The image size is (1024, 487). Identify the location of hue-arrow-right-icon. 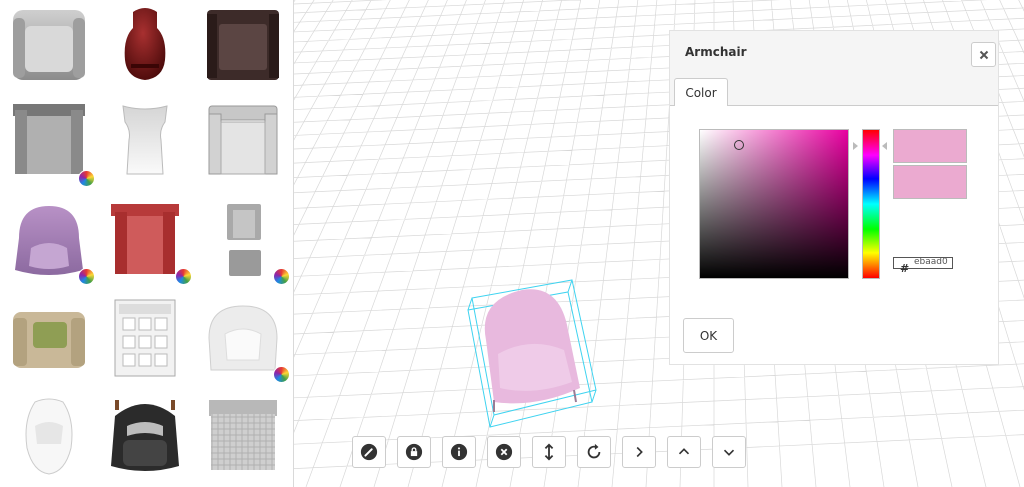
(884, 146).